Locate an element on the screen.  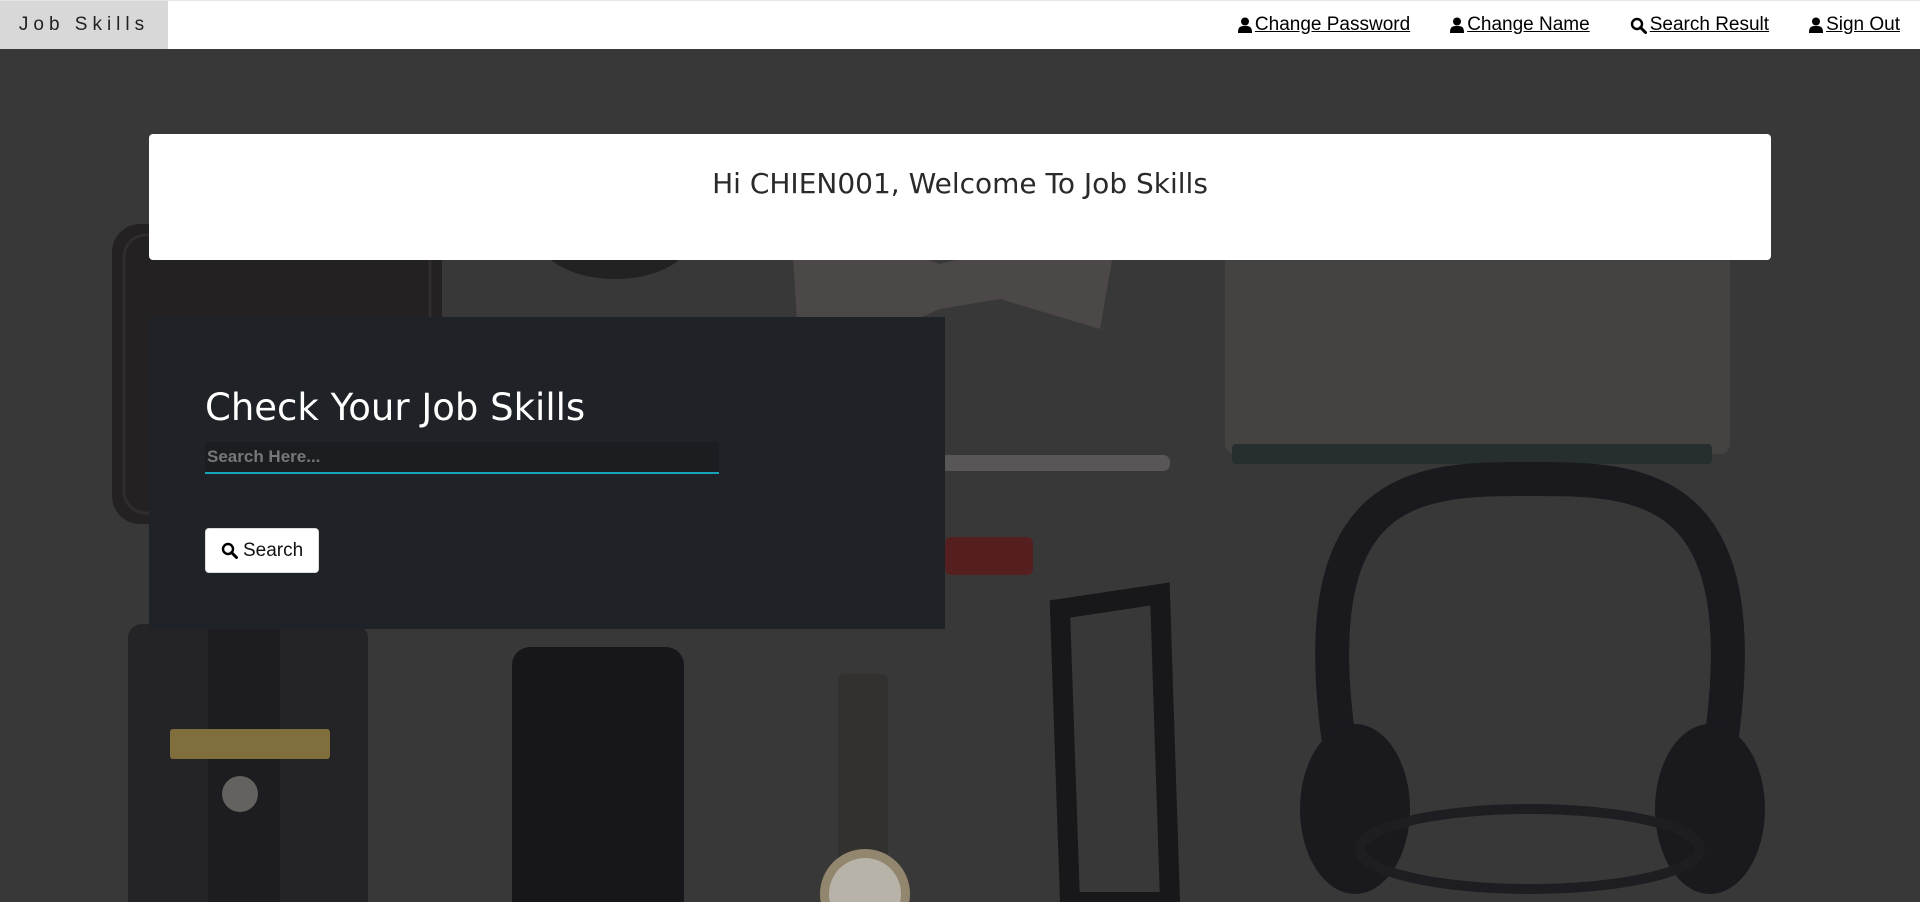
nav-search-result: Search Result is located at coordinates (1699, 25).